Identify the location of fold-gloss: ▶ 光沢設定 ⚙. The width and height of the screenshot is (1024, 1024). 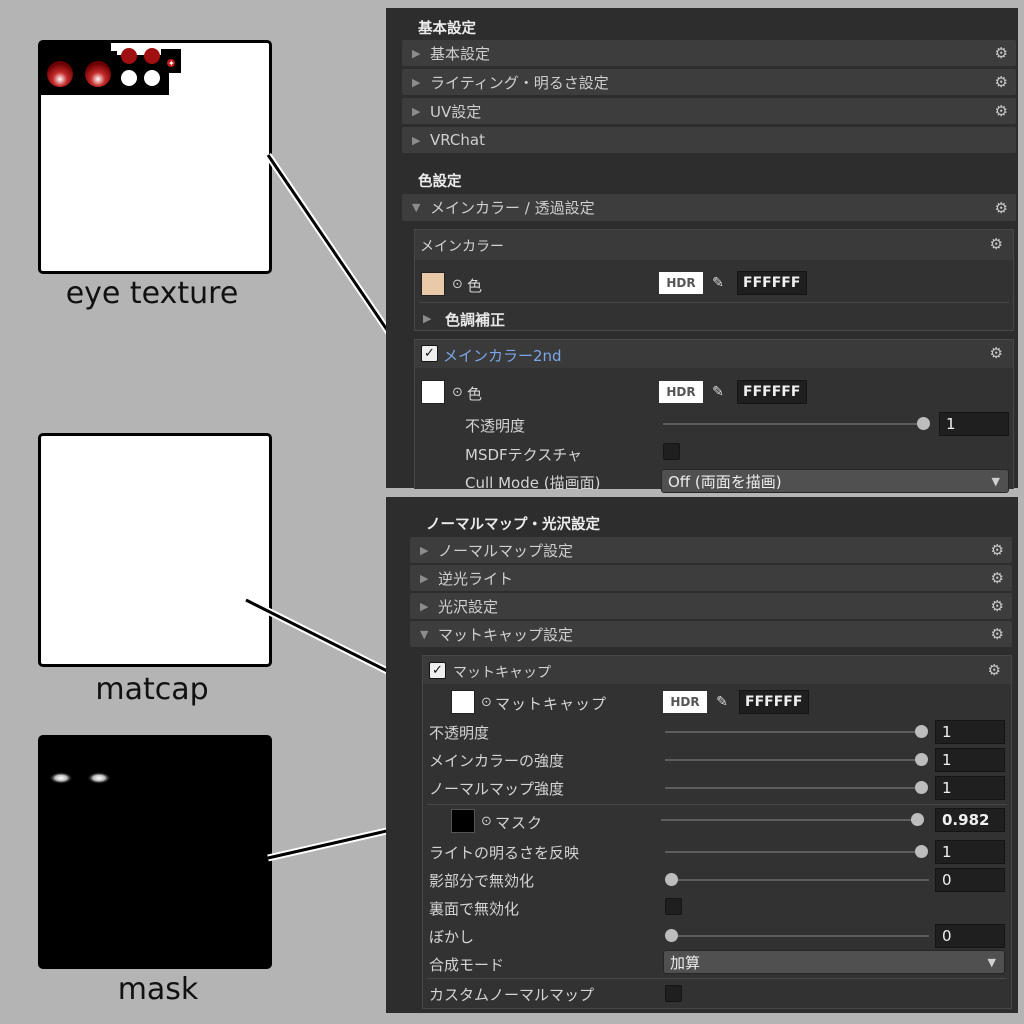
(711, 606).